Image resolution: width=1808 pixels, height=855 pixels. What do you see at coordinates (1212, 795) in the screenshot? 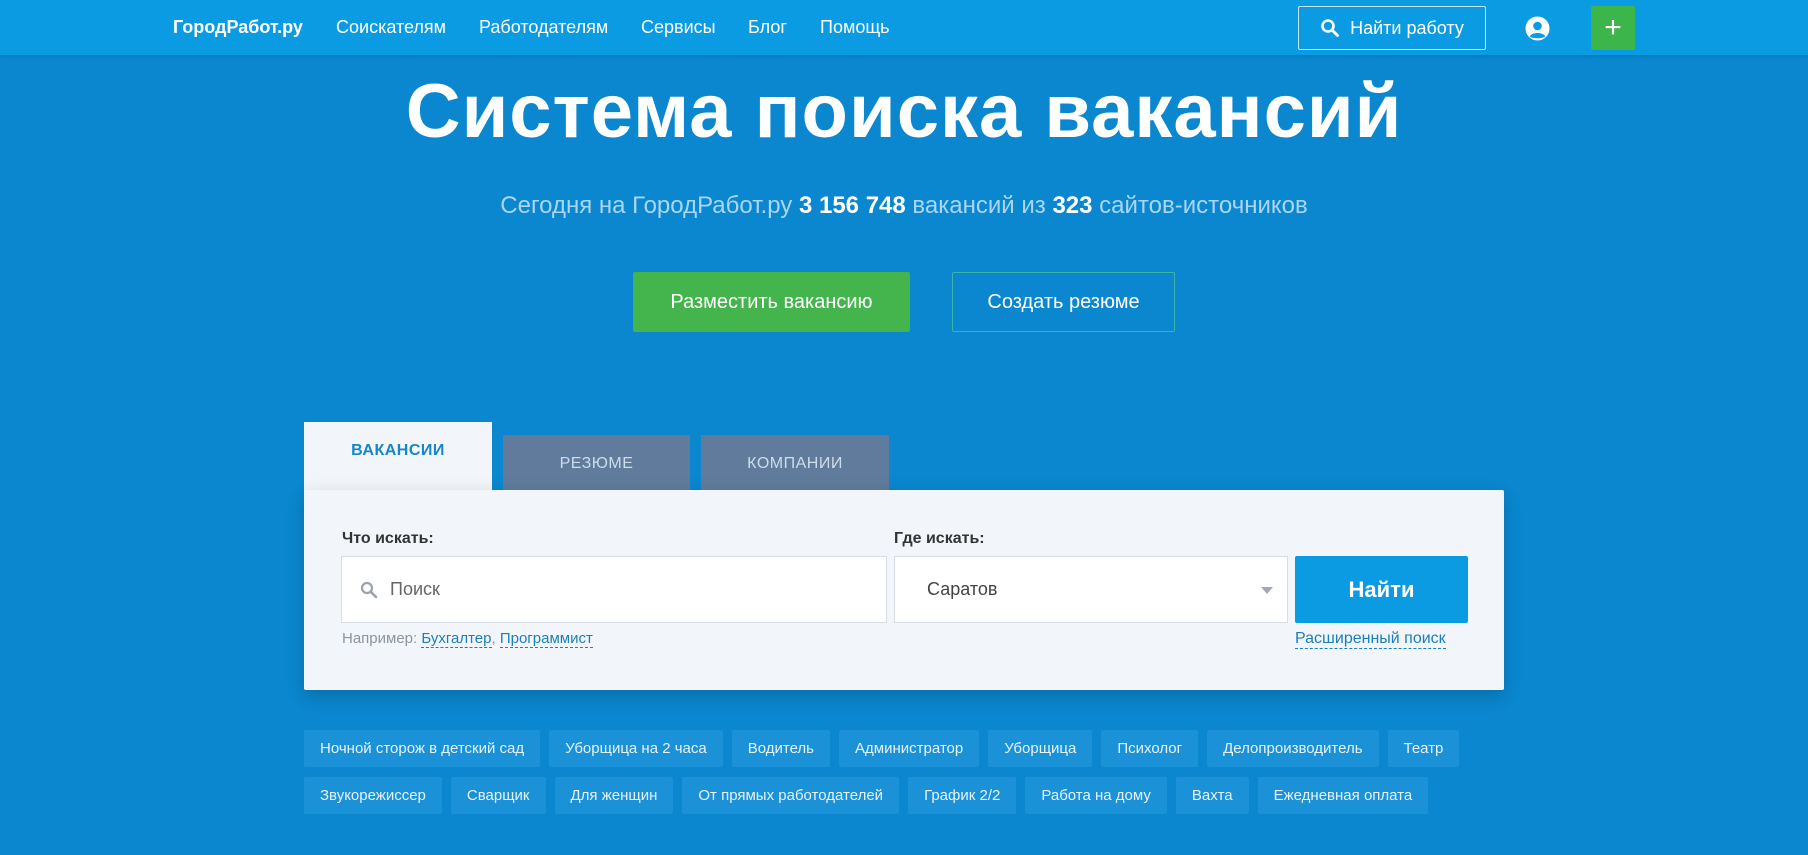
I see `tag-item: Вахта` at bounding box center [1212, 795].